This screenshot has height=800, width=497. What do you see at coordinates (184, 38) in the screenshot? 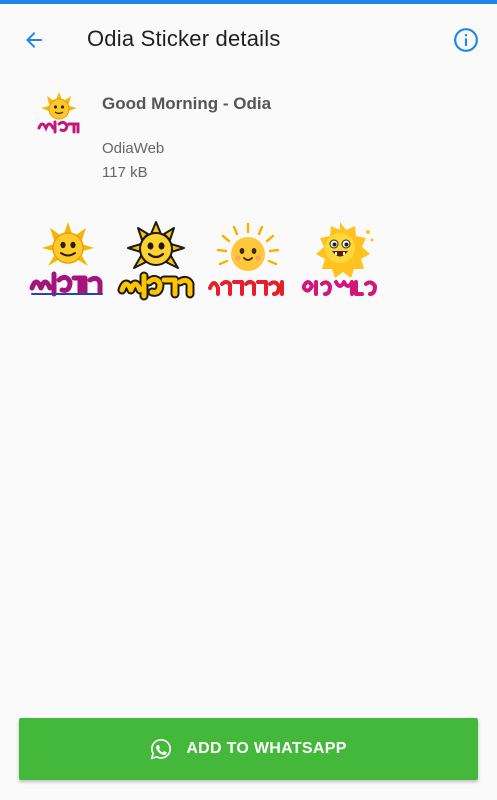
I see `page-title: Odia Sticker details` at bounding box center [184, 38].